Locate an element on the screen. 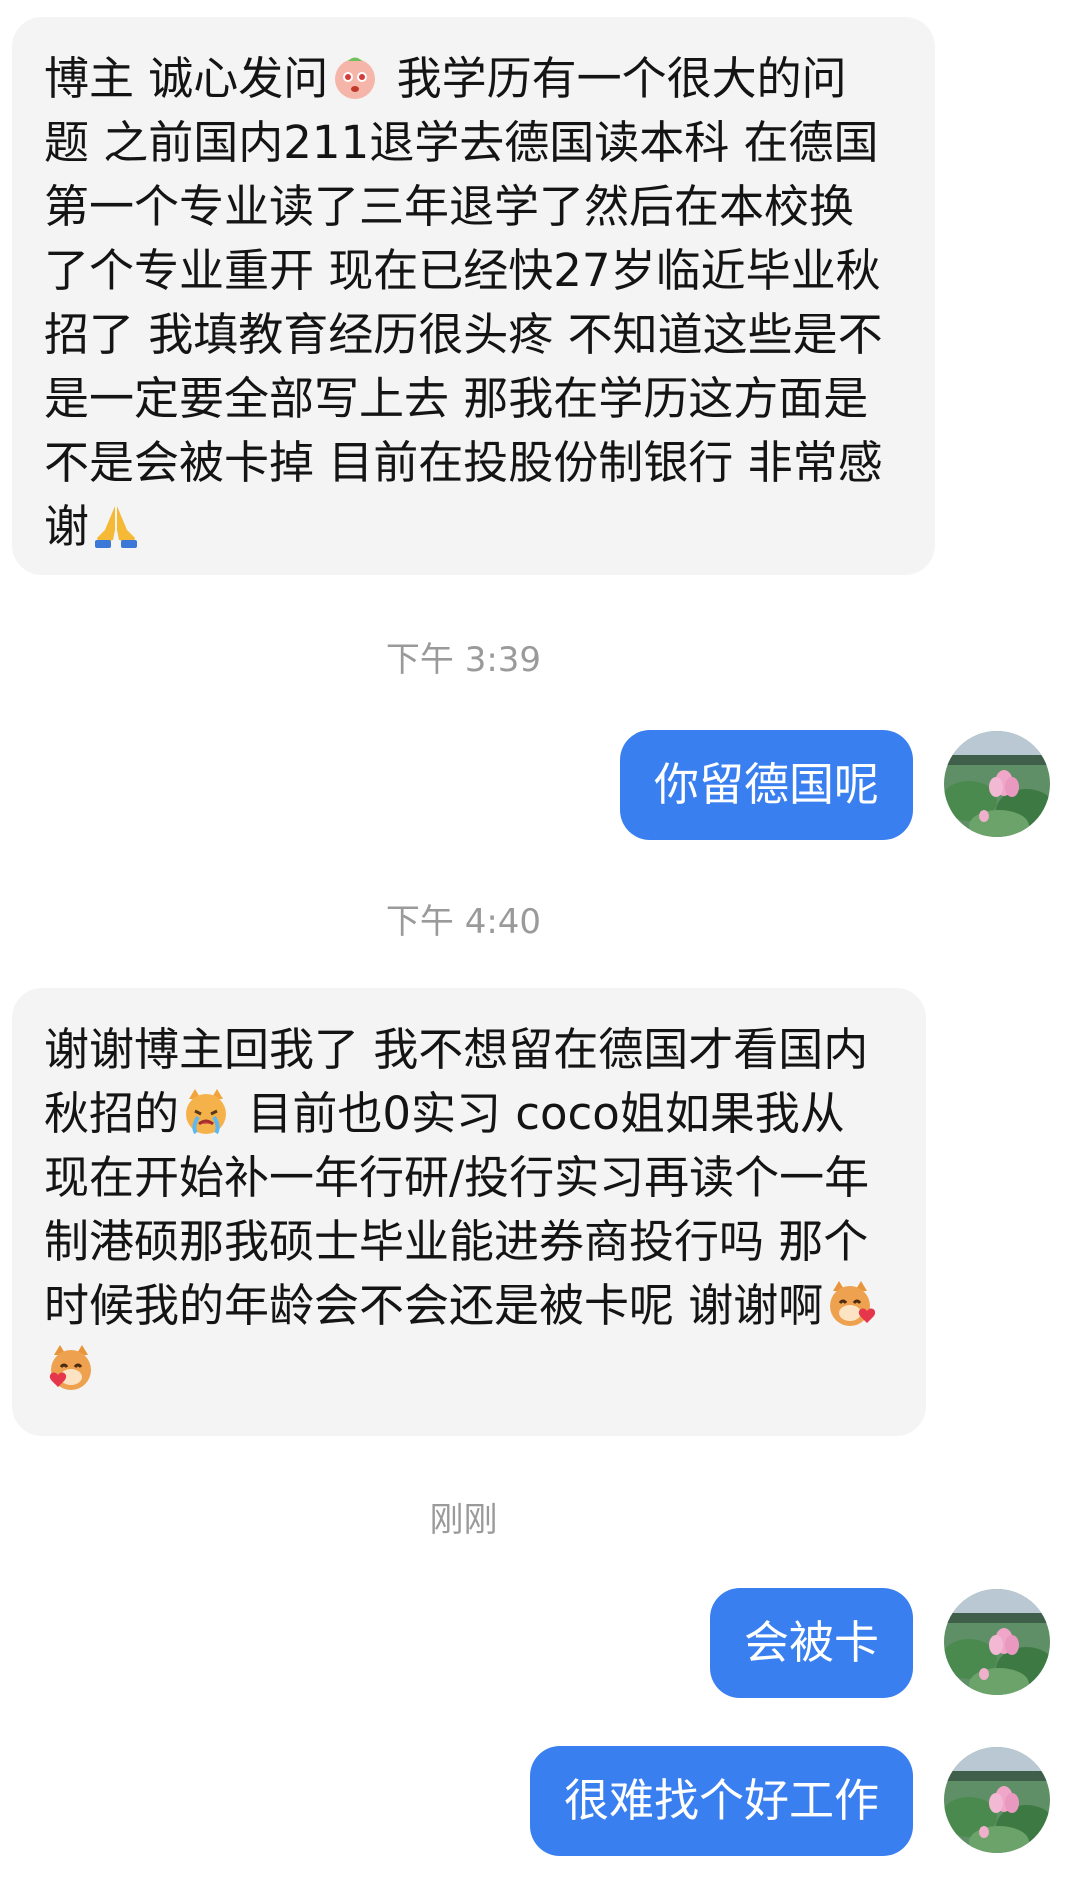 The width and height of the screenshot is (1080, 1903). message-line: 时候我的年龄会不会还是被卡呢 谢谢啊 is located at coordinates (470, 1306).